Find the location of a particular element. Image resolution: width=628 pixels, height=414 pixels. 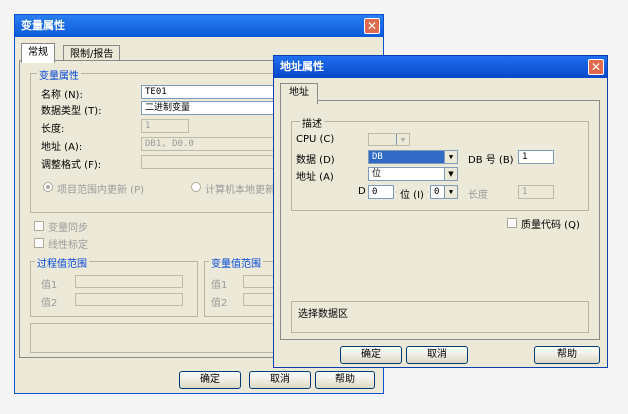

db-number-input: 1 is located at coordinates (536, 157).